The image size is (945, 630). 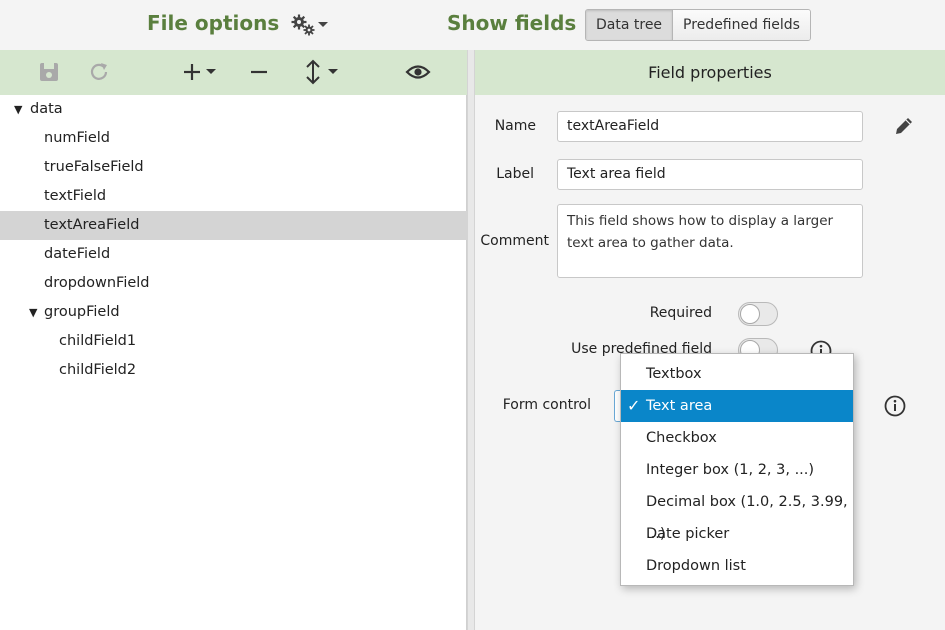 I want to click on option-label: Text area, so click(x=679, y=406).